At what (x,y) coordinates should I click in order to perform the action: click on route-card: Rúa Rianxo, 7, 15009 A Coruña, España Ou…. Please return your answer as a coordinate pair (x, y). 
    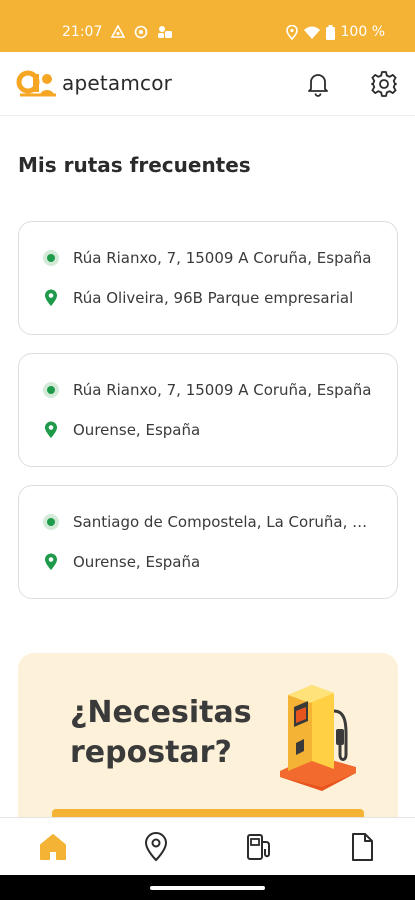
    Looking at the image, I should click on (208, 410).